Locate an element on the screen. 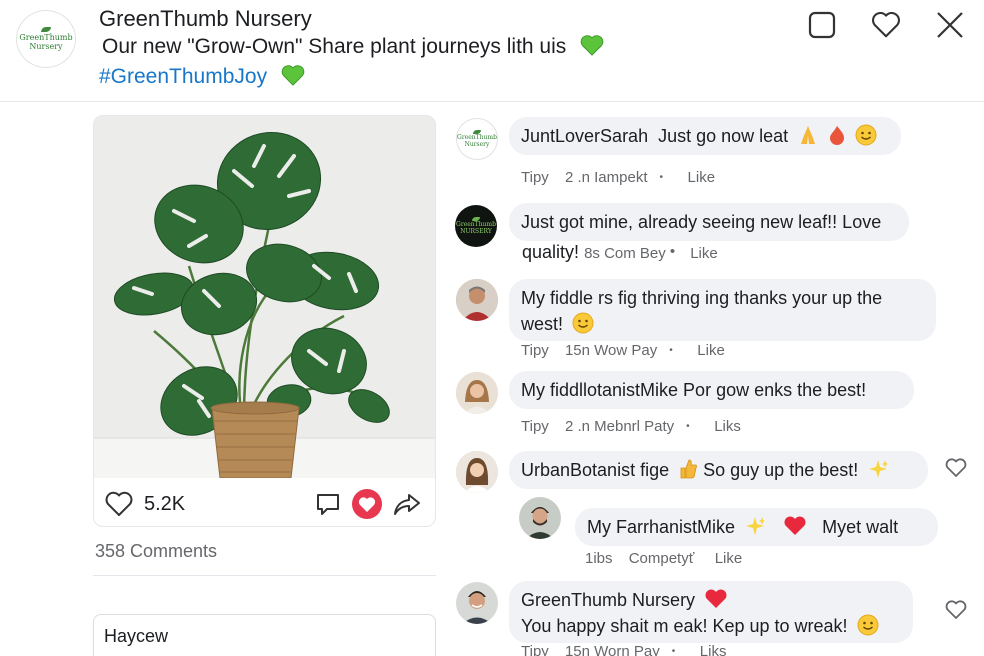  leaf-icon is located at coordinates (46, 29).